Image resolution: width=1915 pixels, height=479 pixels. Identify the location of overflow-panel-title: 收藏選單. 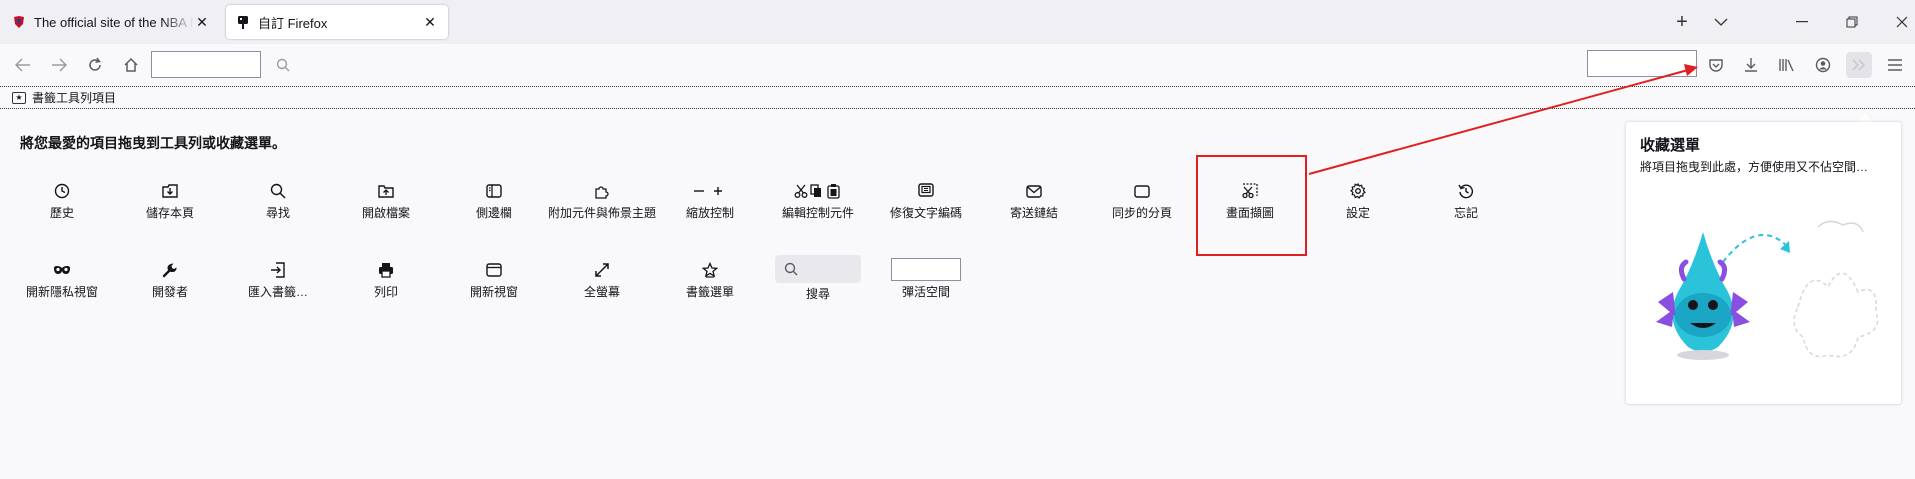
(1670, 145).